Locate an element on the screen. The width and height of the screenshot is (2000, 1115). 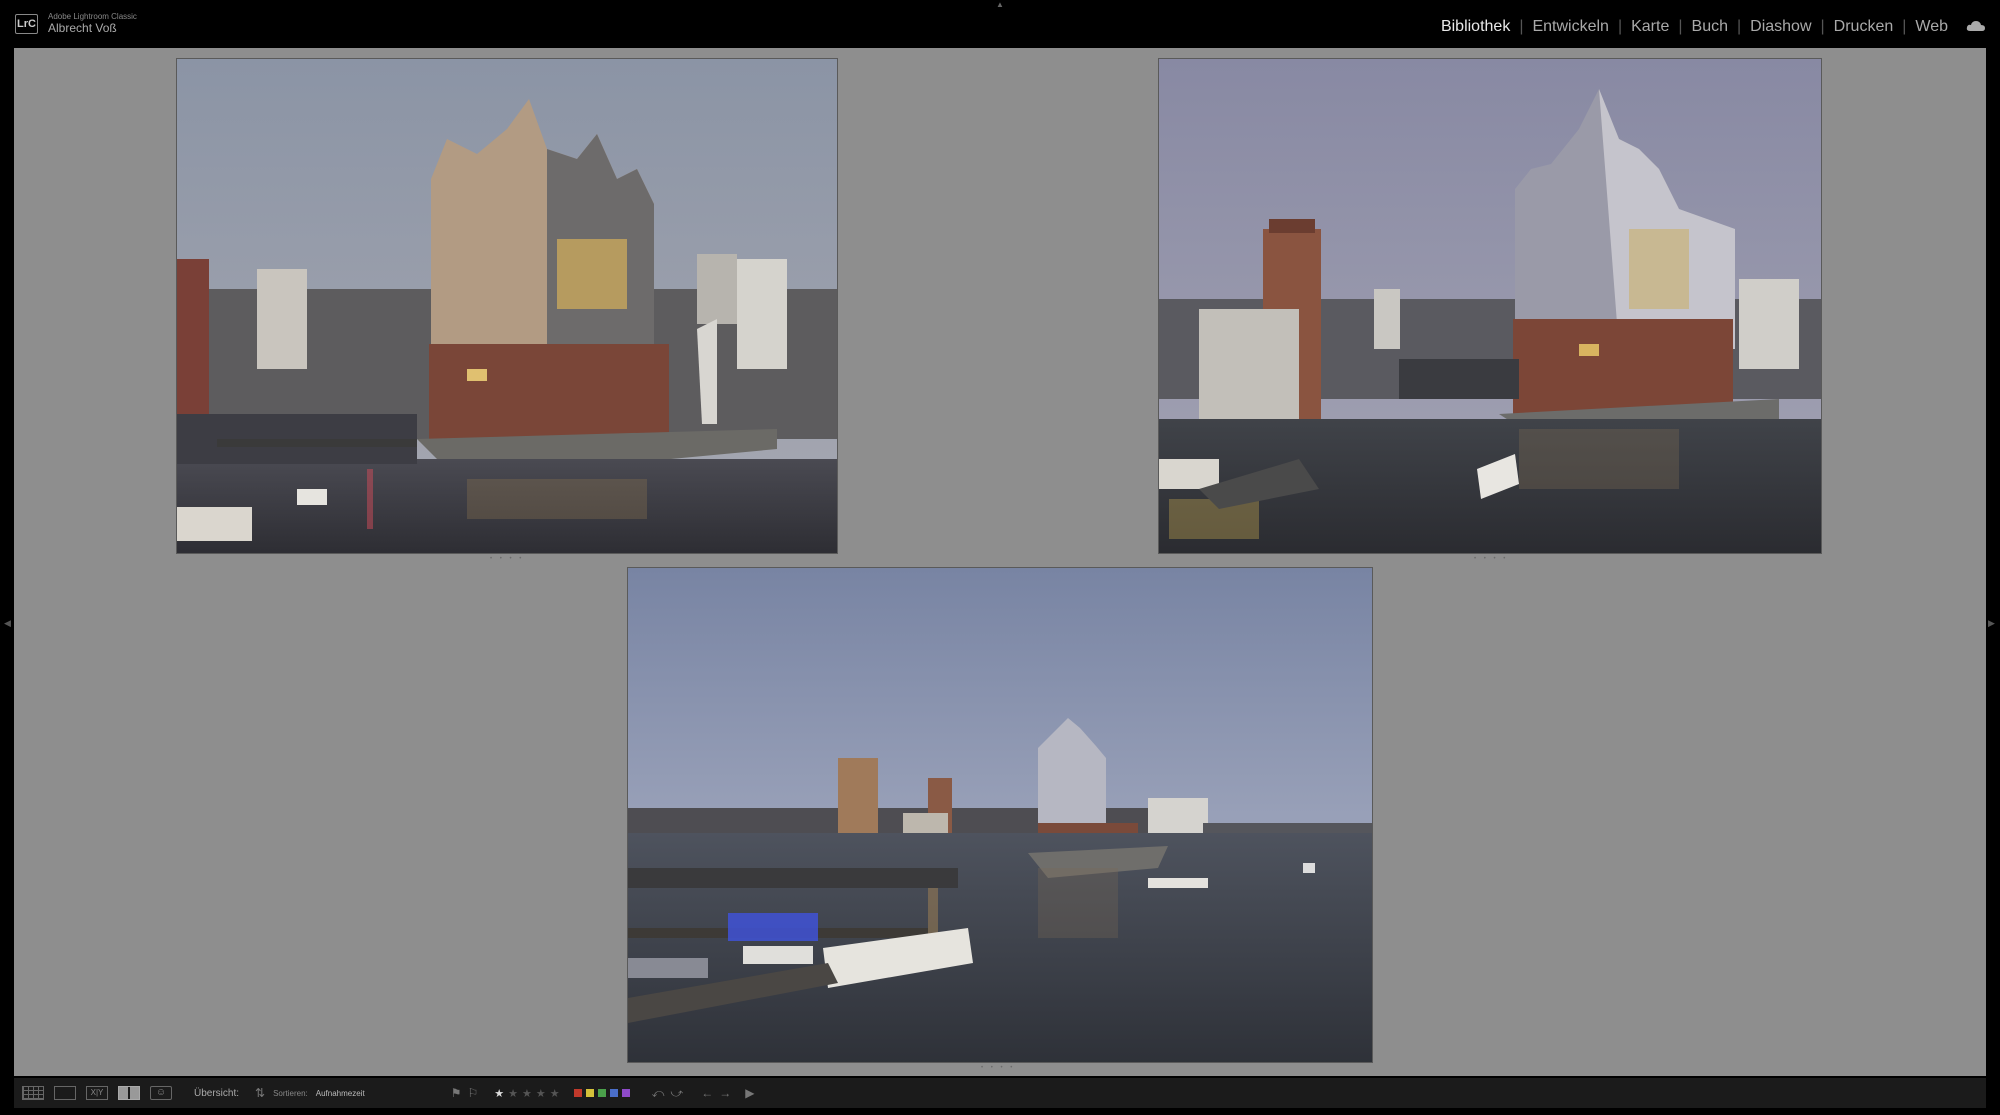
star-rating: ★ ★ ★ ★ ★ is located at coordinates (526, 1093).